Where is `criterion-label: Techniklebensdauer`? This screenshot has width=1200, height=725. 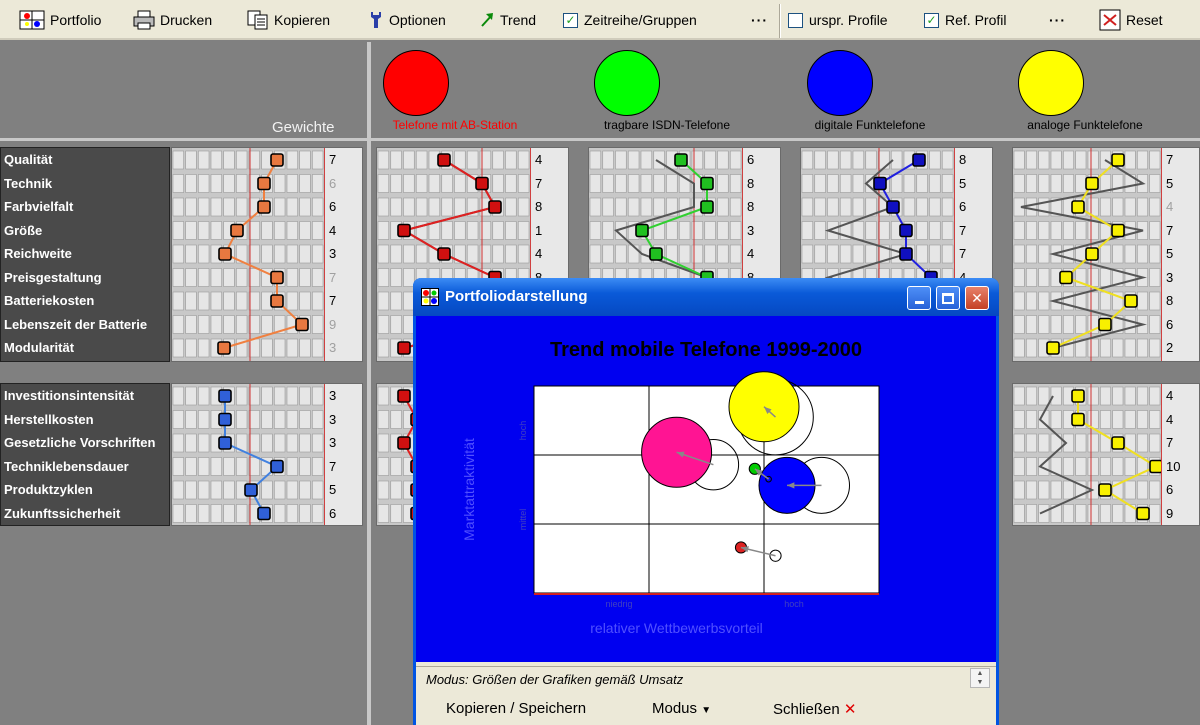 criterion-label: Techniklebensdauer is located at coordinates (85, 467).